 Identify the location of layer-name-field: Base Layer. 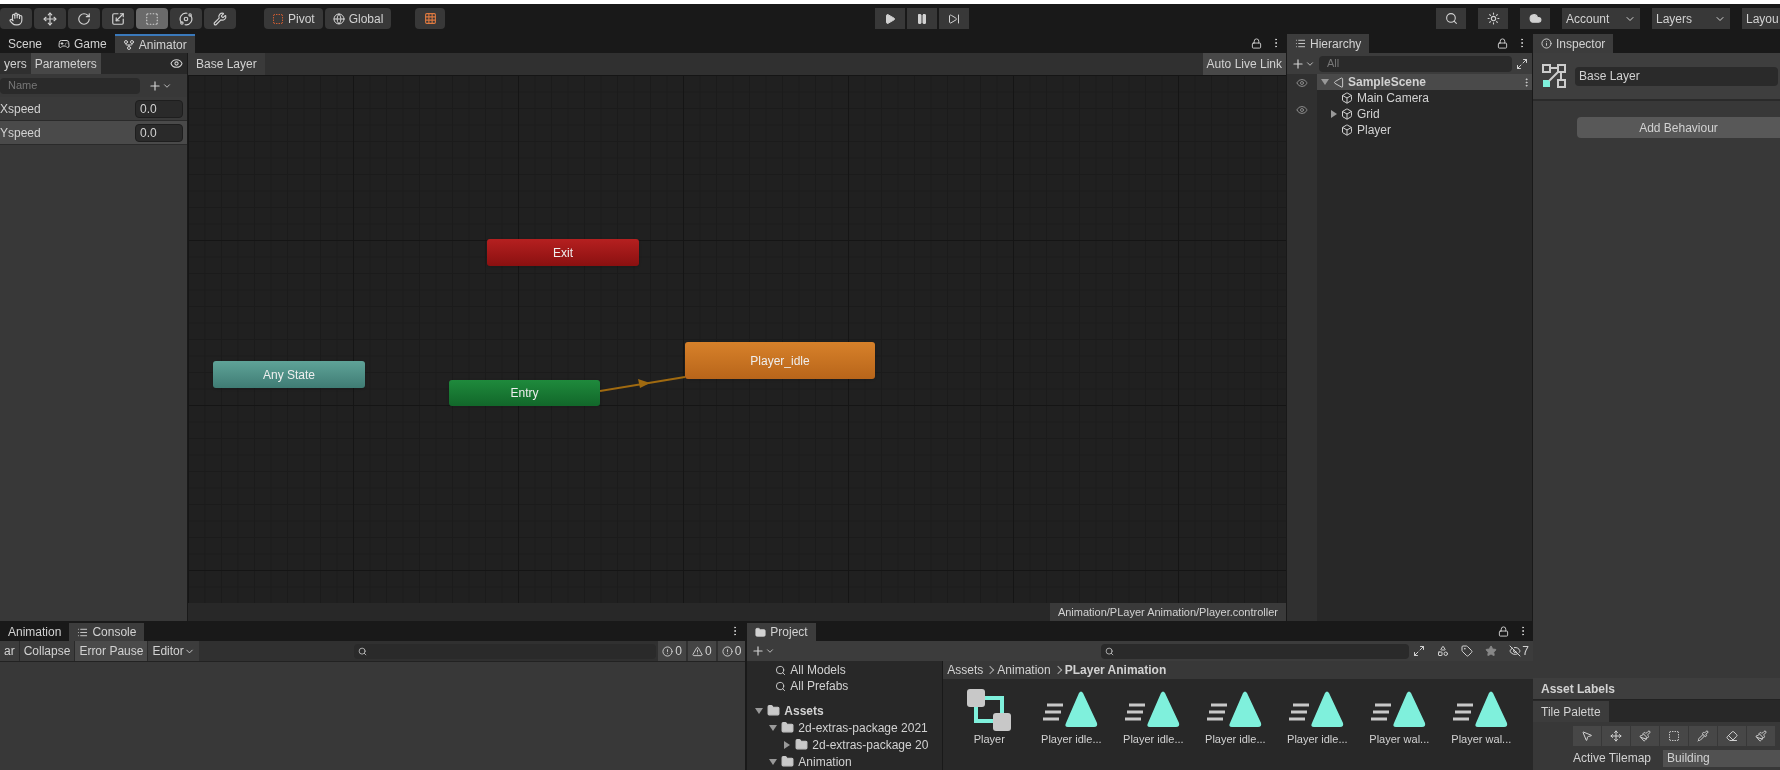
(1676, 76).